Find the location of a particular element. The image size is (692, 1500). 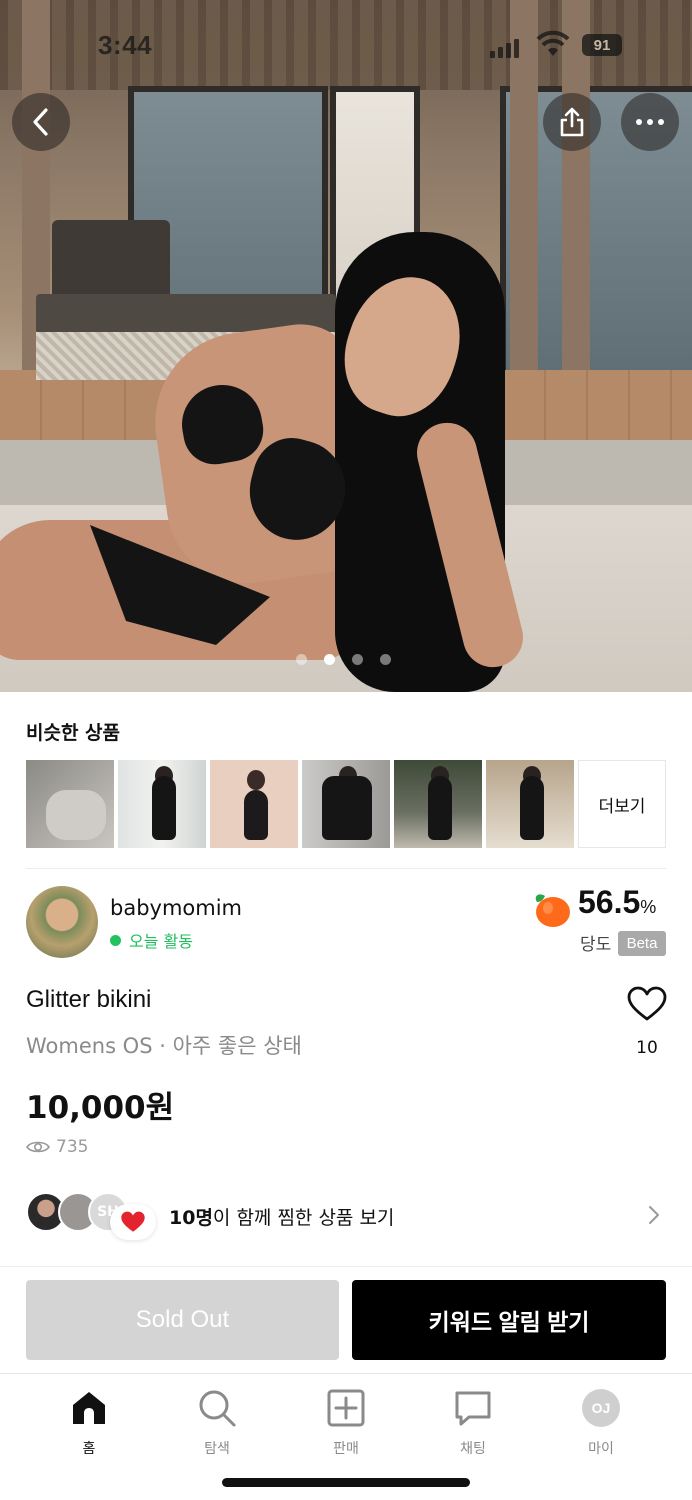

seller-activity-status: 오늘 활동 is located at coordinates (151, 940).